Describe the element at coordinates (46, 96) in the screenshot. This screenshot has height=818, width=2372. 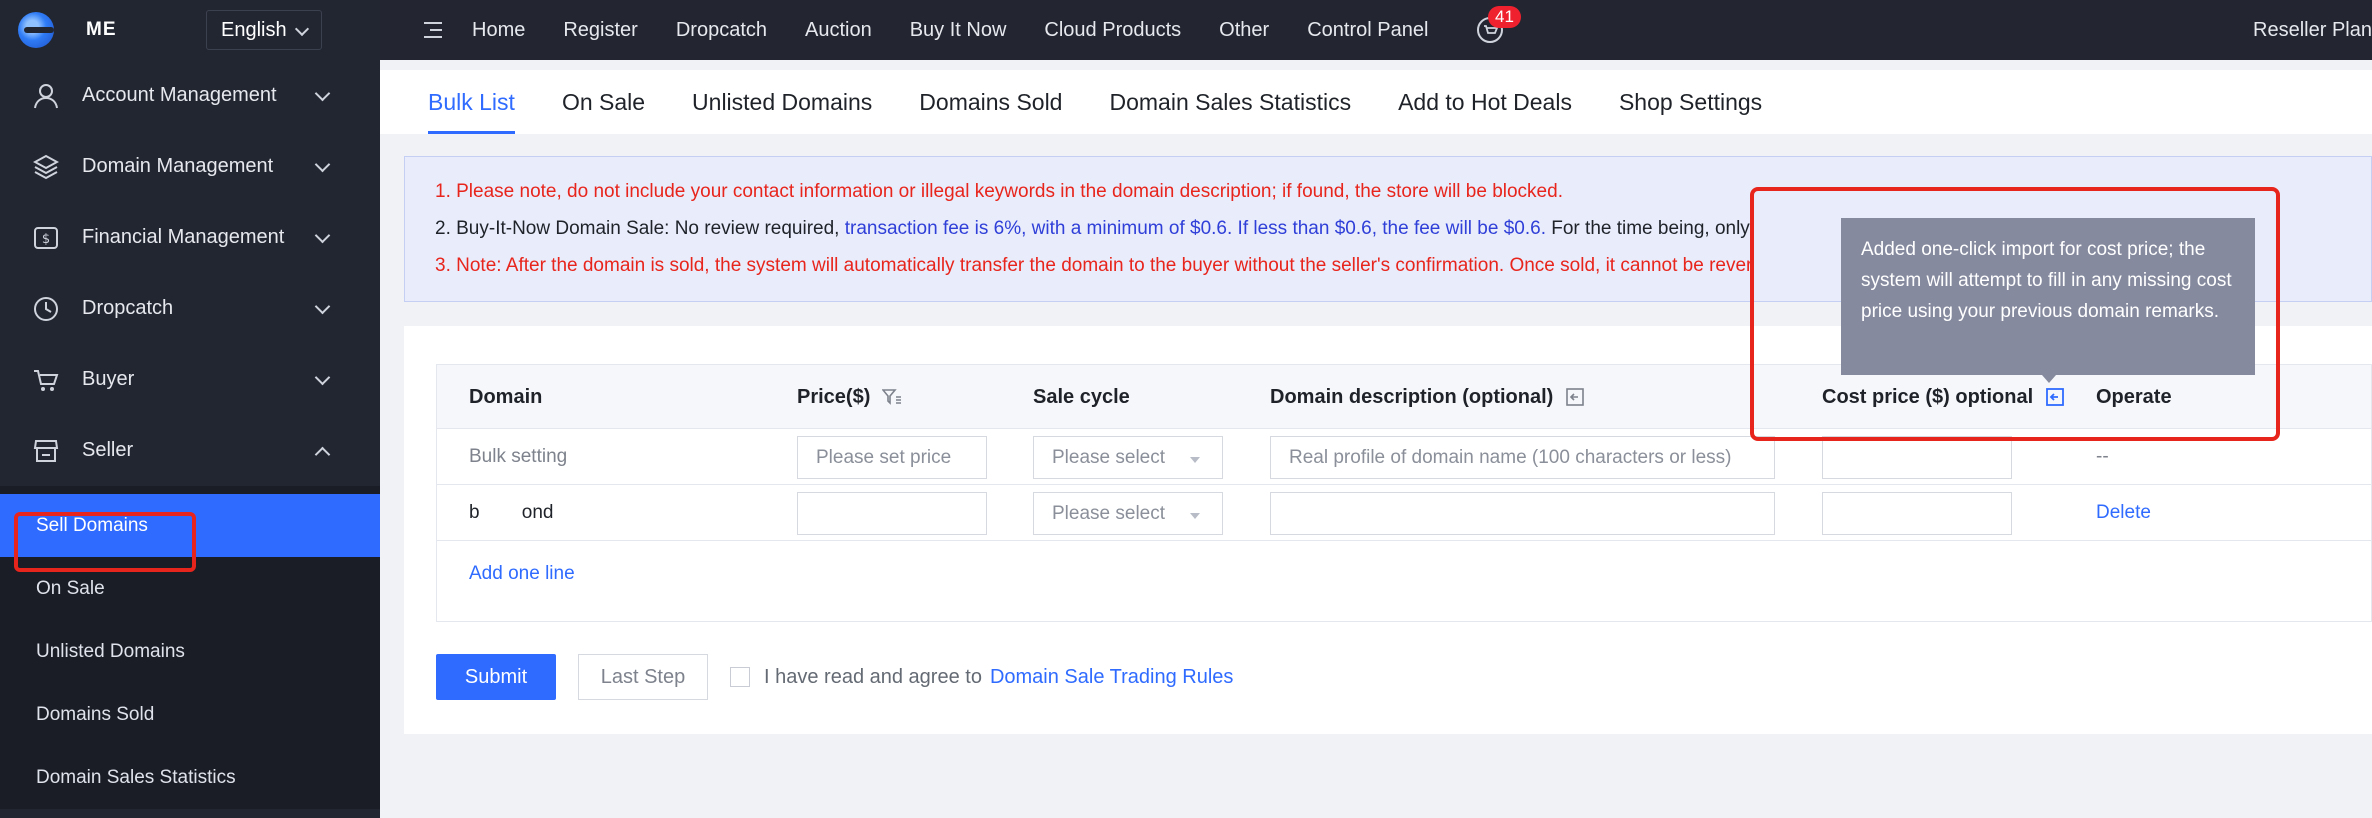
I see `user-icon` at that location.